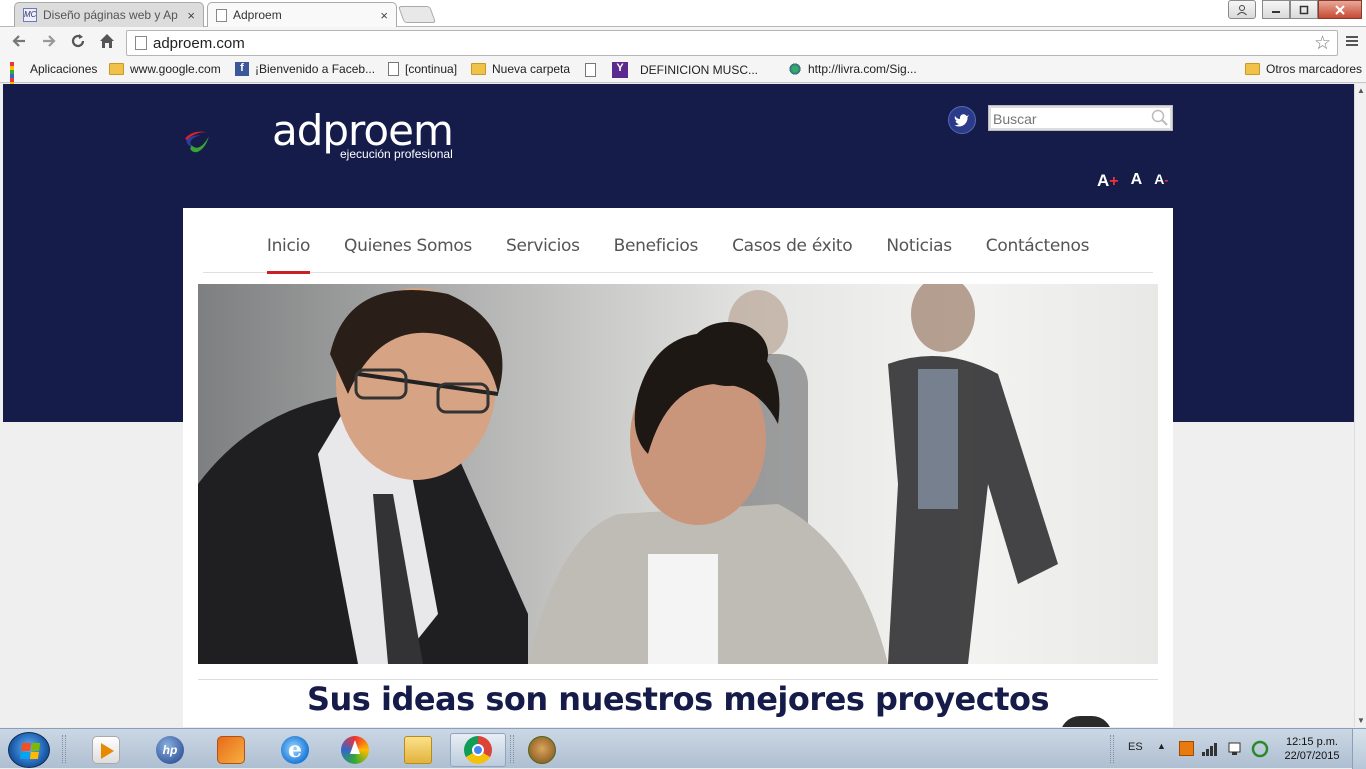 The image size is (1366, 769). Describe the element at coordinates (19, 43) in the screenshot. I see `back-arrow-icon` at that location.